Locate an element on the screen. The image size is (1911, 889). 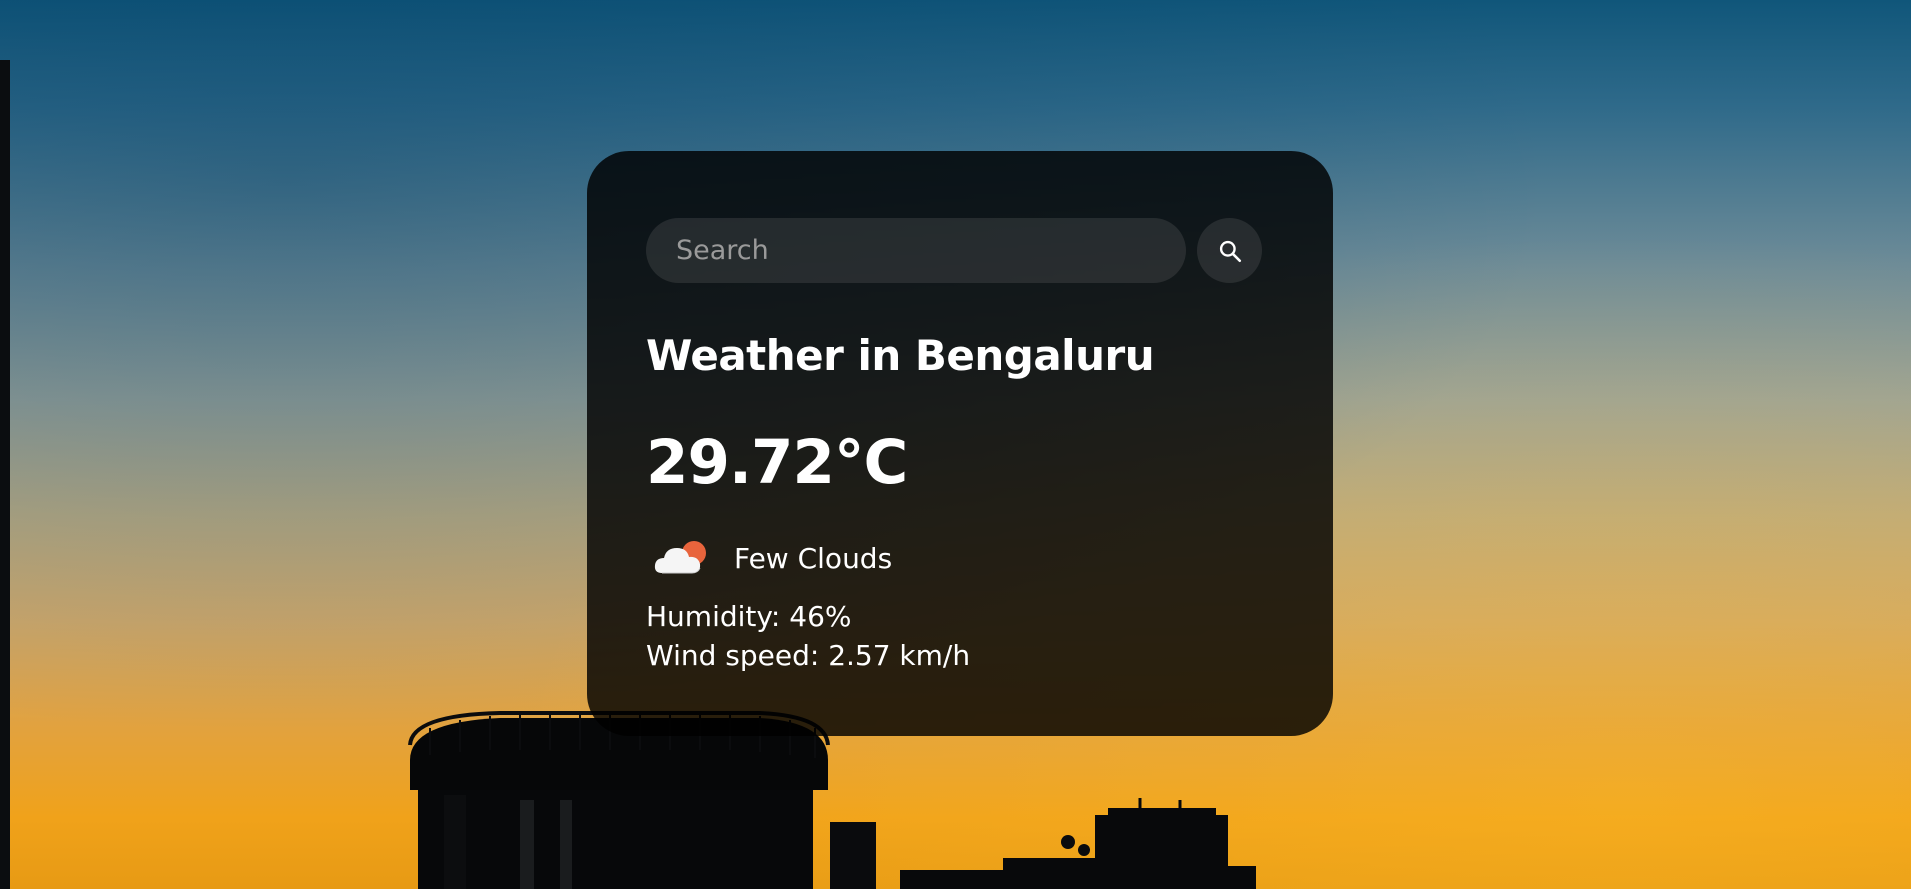
humidity-value: Humidity: 46% is located at coordinates (749, 616).